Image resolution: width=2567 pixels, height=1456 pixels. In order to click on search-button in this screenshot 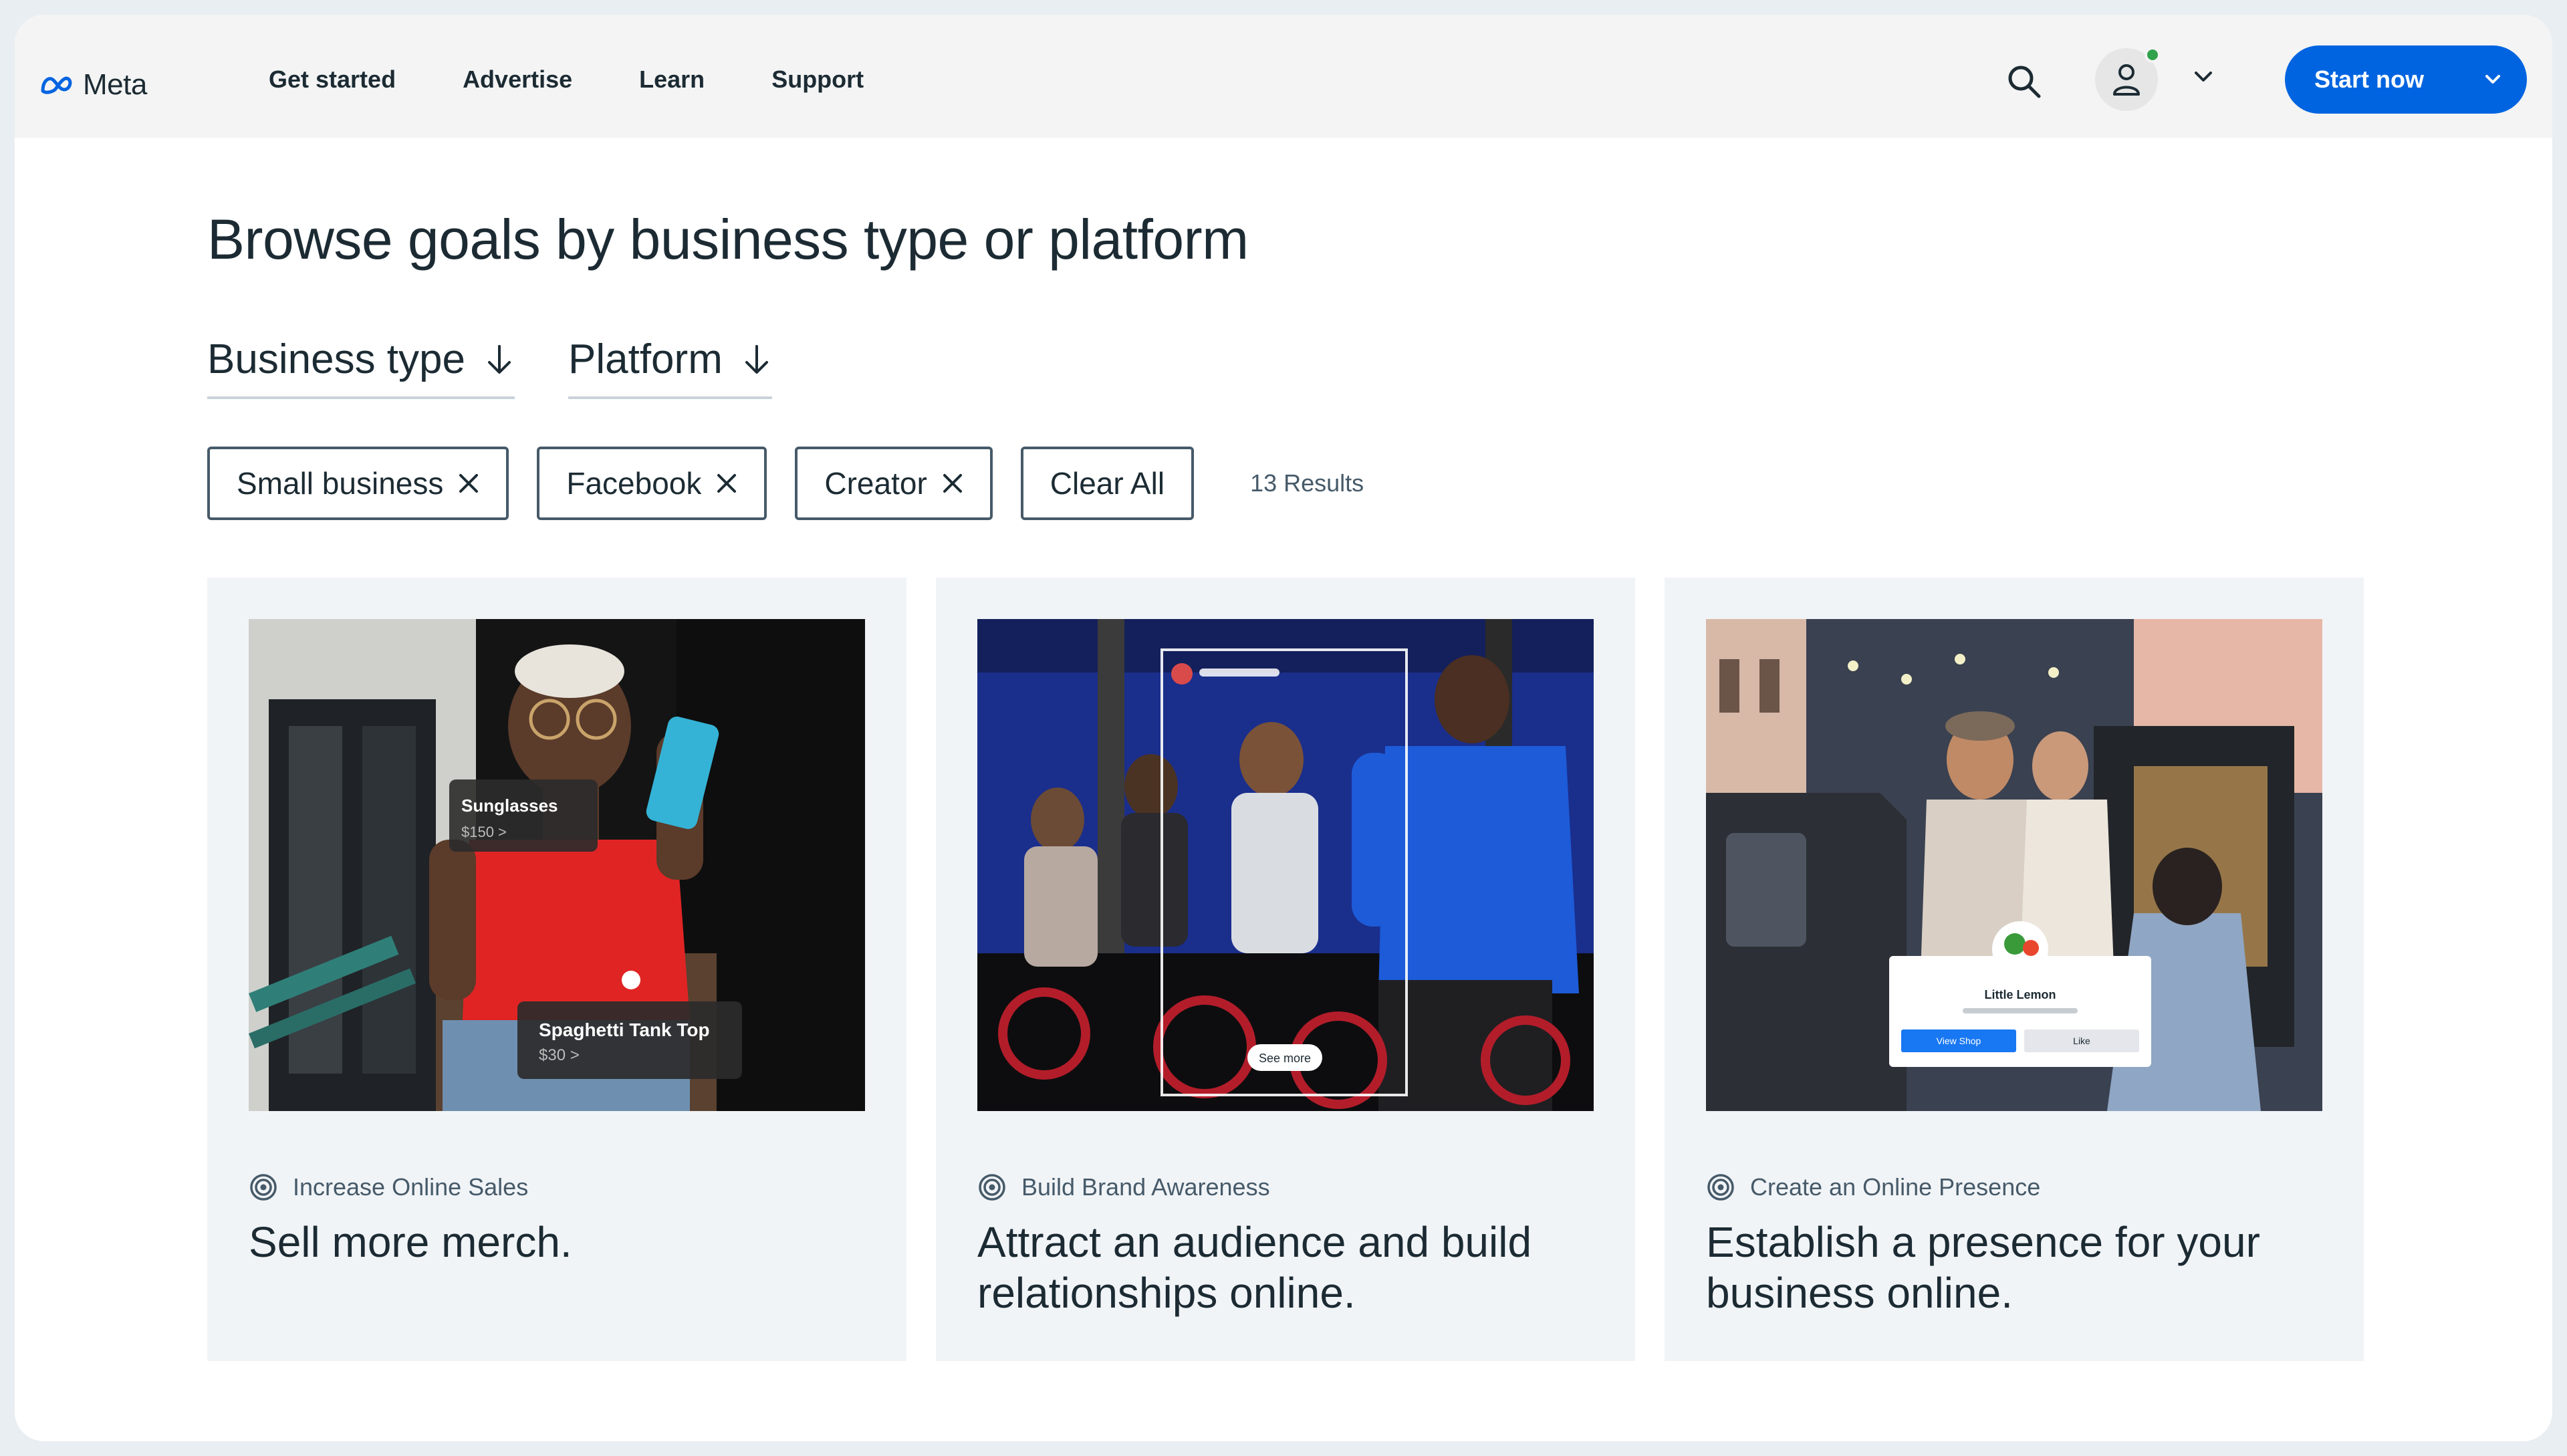, I will do `click(2024, 81)`.